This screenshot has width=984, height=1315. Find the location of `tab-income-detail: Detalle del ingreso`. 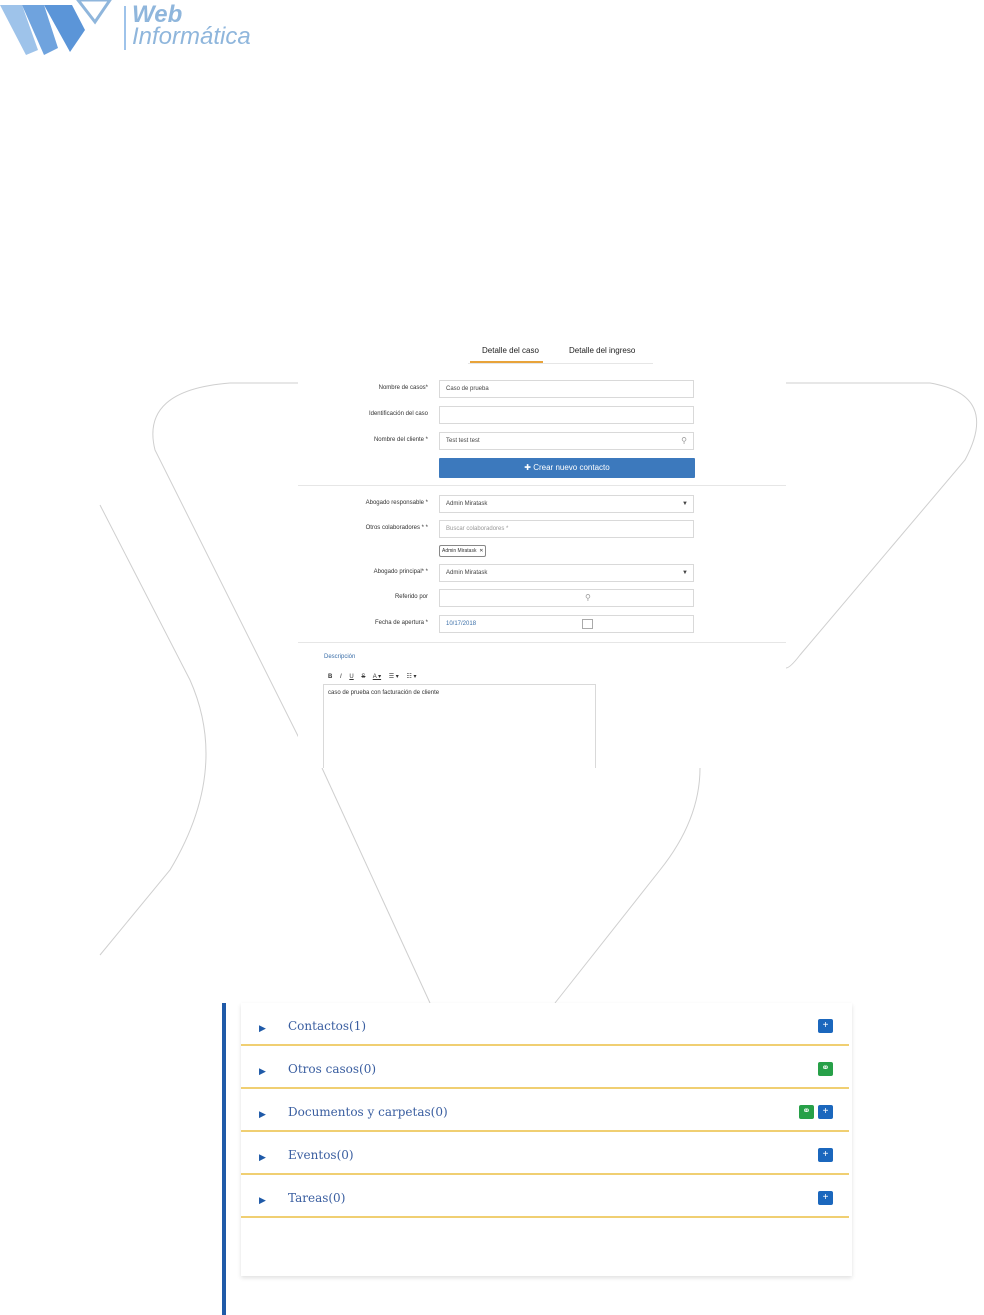

tab-income-detail: Detalle del ingreso is located at coordinates (602, 350).